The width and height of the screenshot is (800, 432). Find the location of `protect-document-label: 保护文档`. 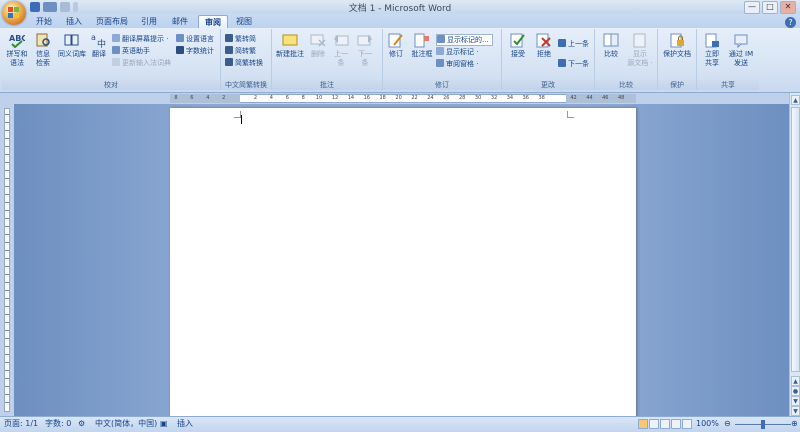

protect-document-label: 保护文档 is located at coordinates (677, 54).